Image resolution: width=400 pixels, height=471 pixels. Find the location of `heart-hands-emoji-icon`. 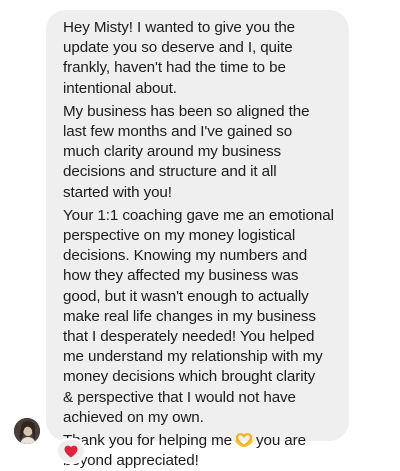

heart-hands-emoji-icon is located at coordinates (244, 440).